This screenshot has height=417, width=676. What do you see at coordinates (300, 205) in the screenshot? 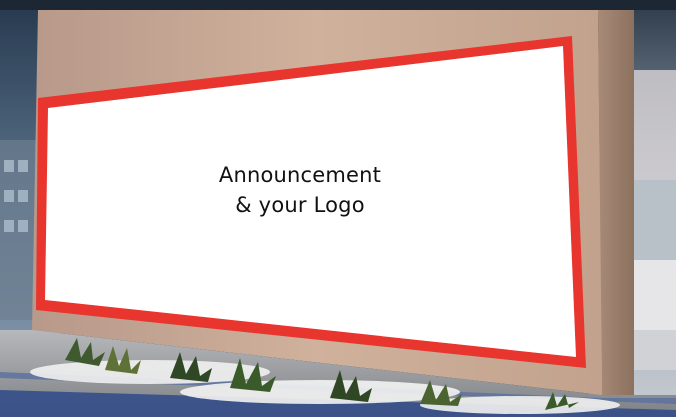
I see `announcement-line-2: & your Logo` at bounding box center [300, 205].